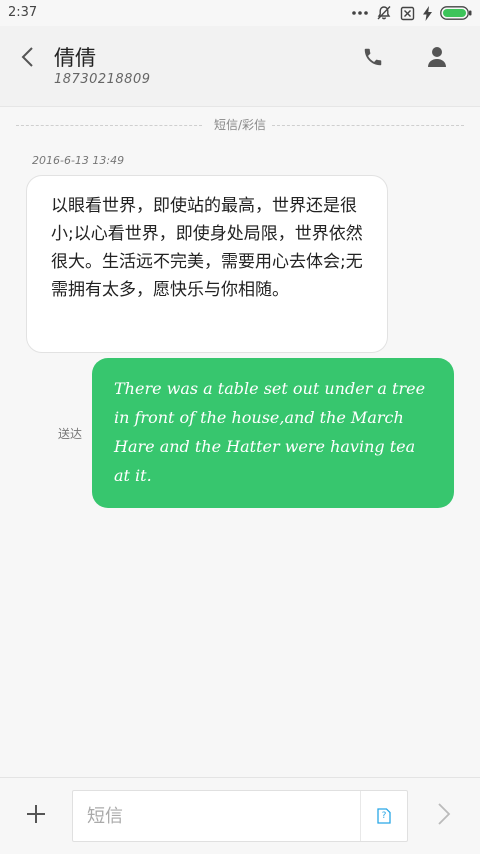  I want to click on message-input, so click(217, 816).